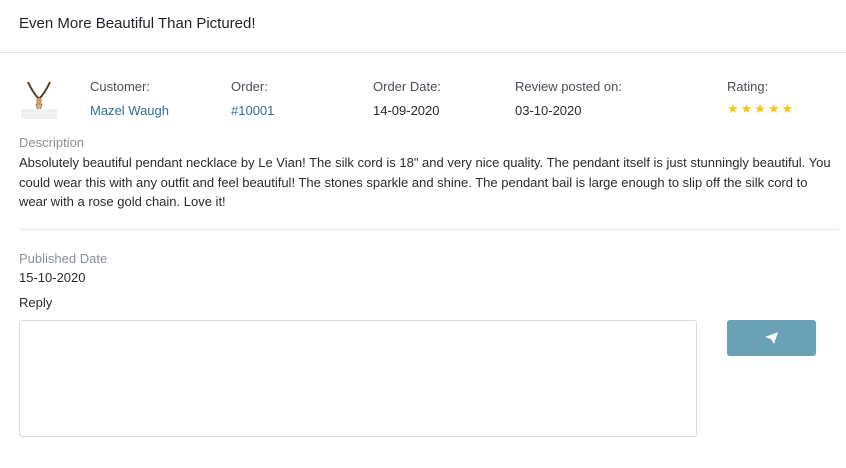 This screenshot has width=846, height=468. I want to click on rating-label: Rating:, so click(748, 86).